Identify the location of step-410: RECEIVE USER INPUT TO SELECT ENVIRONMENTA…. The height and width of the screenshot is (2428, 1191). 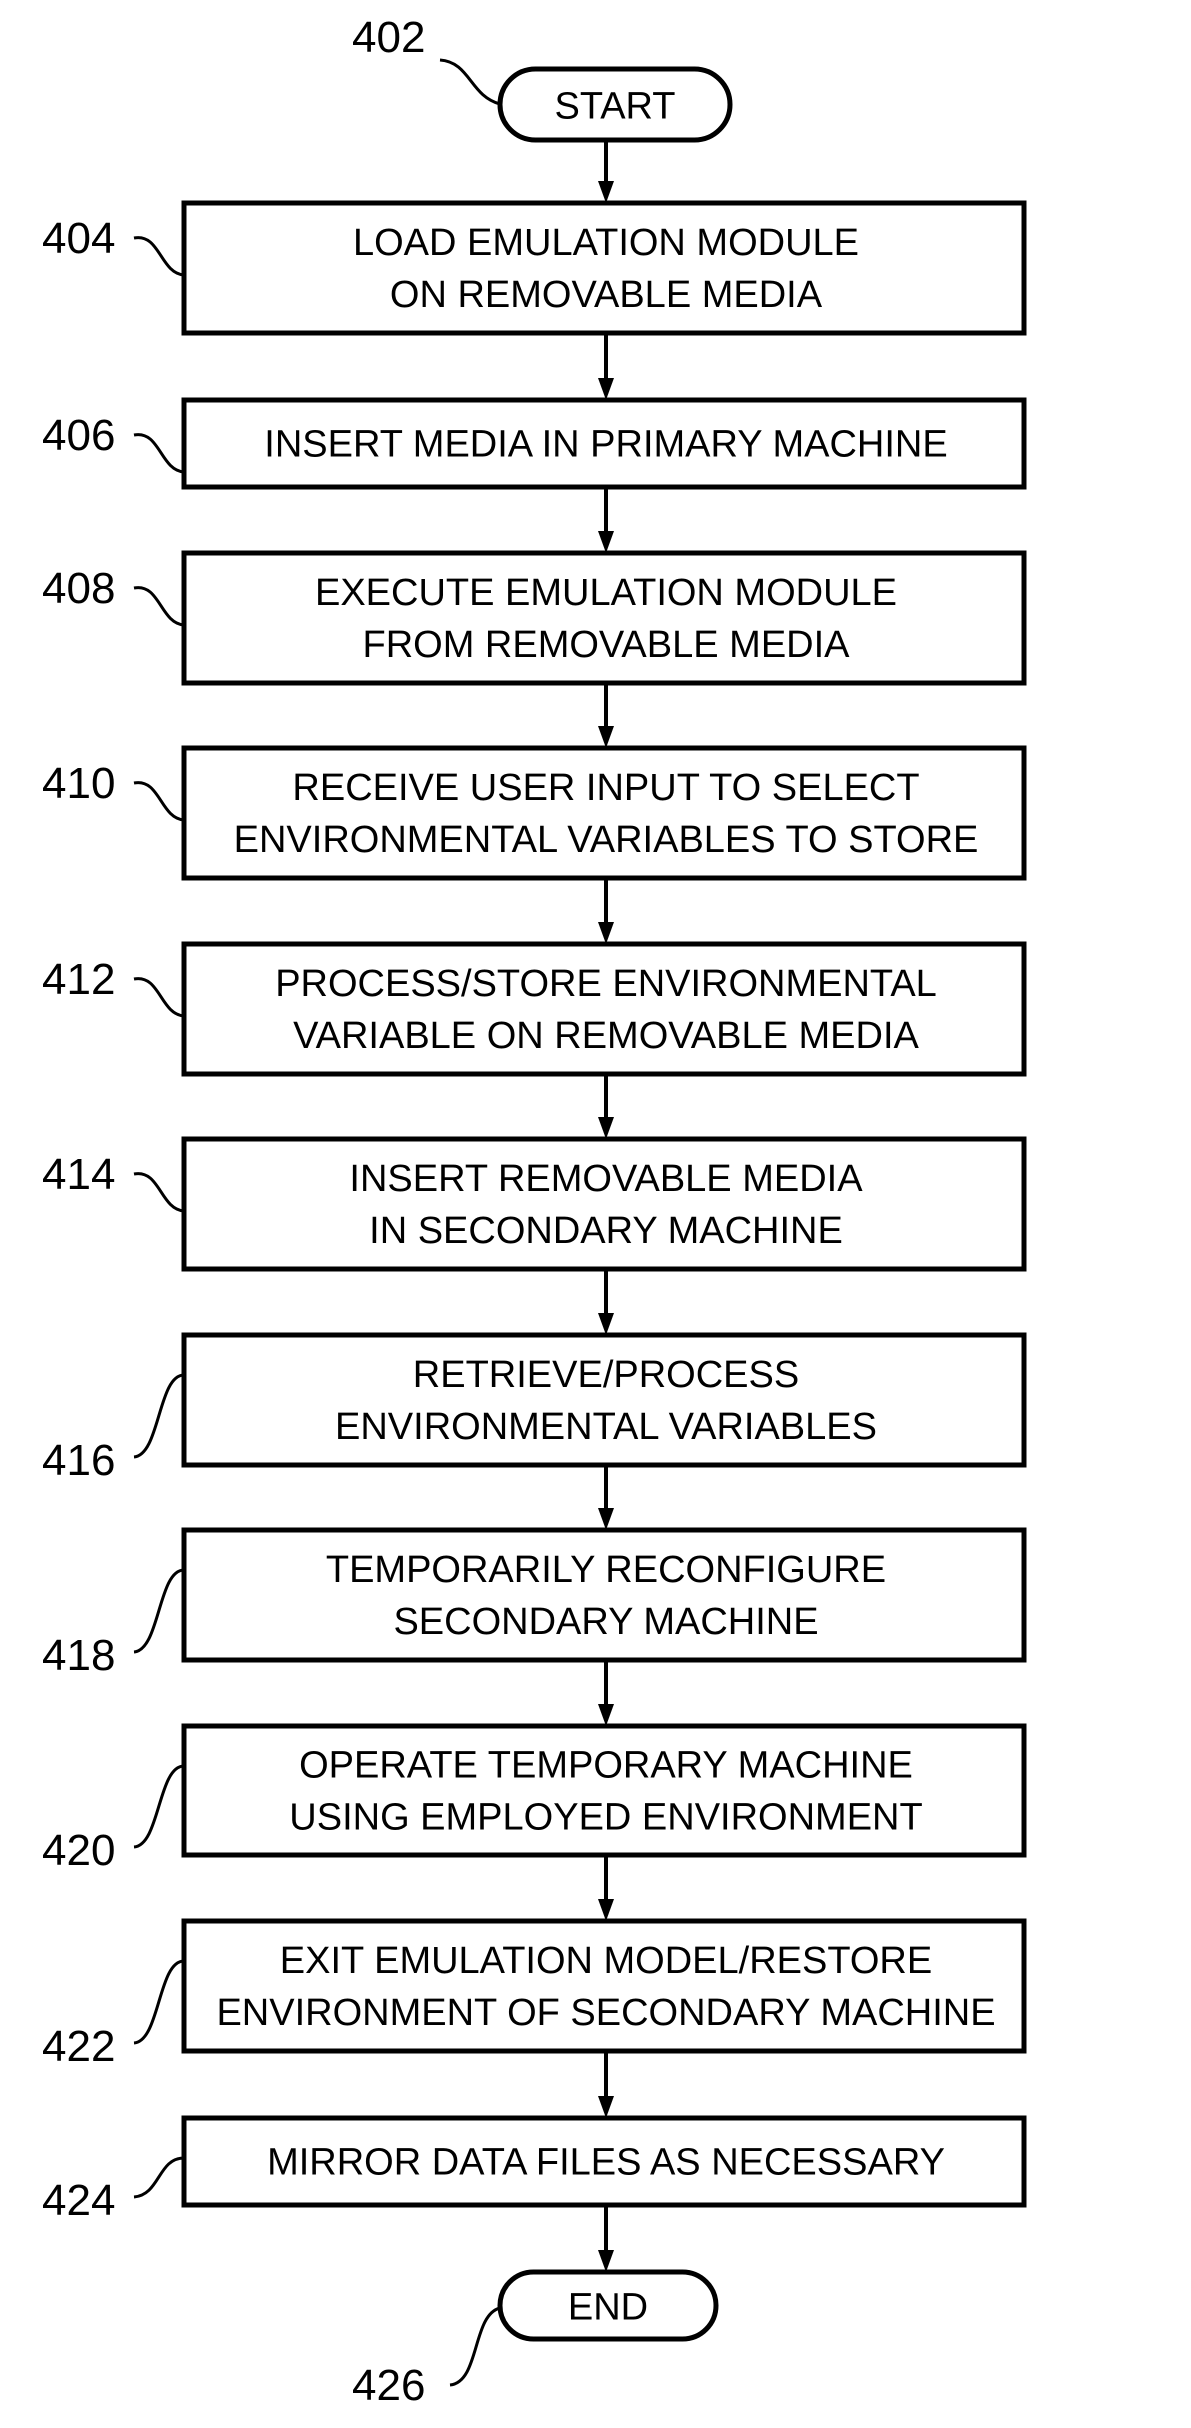
(534, 813).